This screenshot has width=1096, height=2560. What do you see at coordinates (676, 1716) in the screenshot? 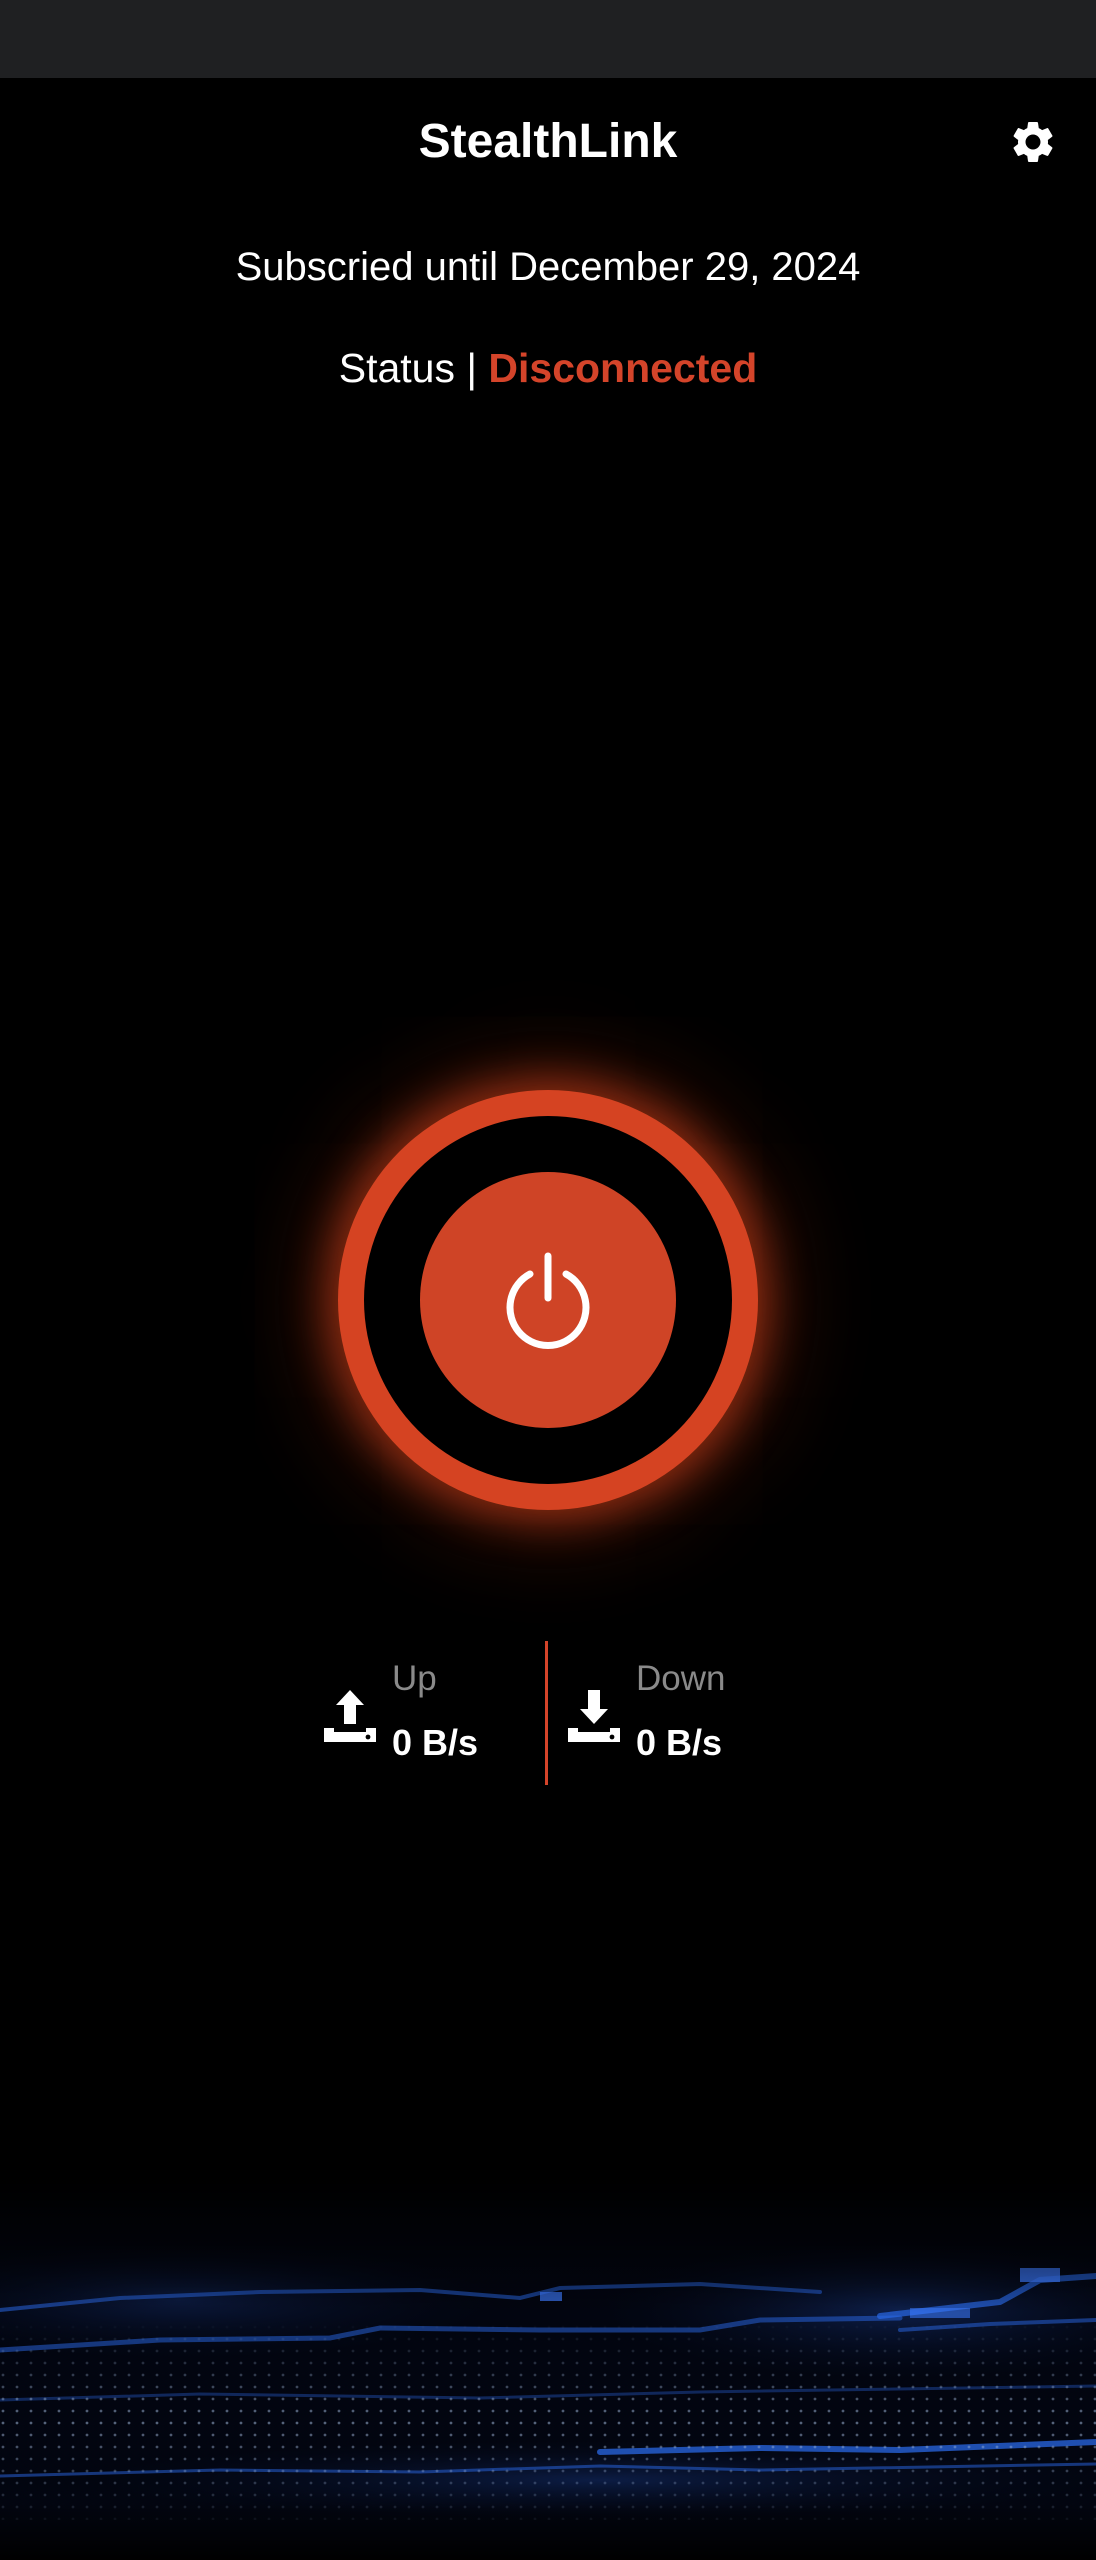
I see `download-stat: Down 0 B/s` at bounding box center [676, 1716].